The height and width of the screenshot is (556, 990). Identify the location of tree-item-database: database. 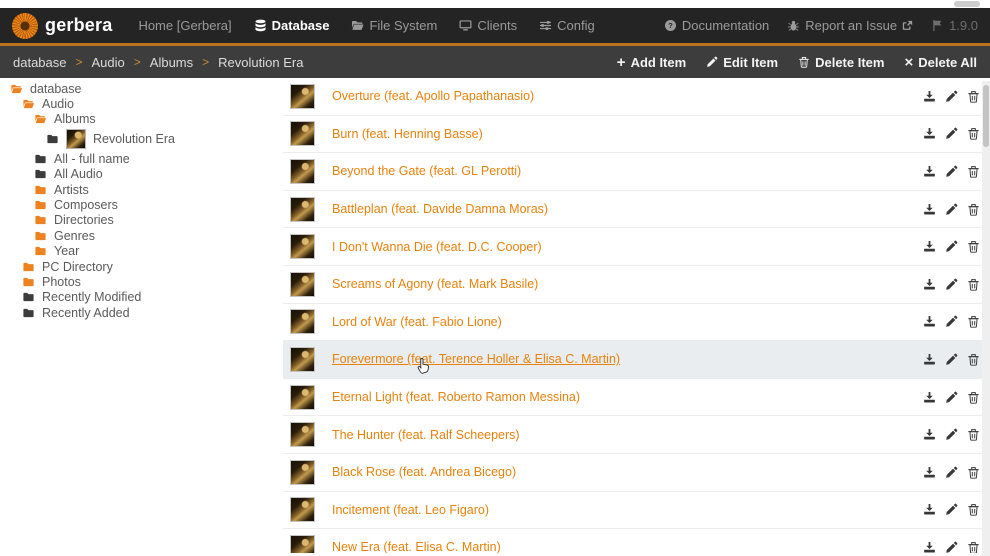
(142, 88).